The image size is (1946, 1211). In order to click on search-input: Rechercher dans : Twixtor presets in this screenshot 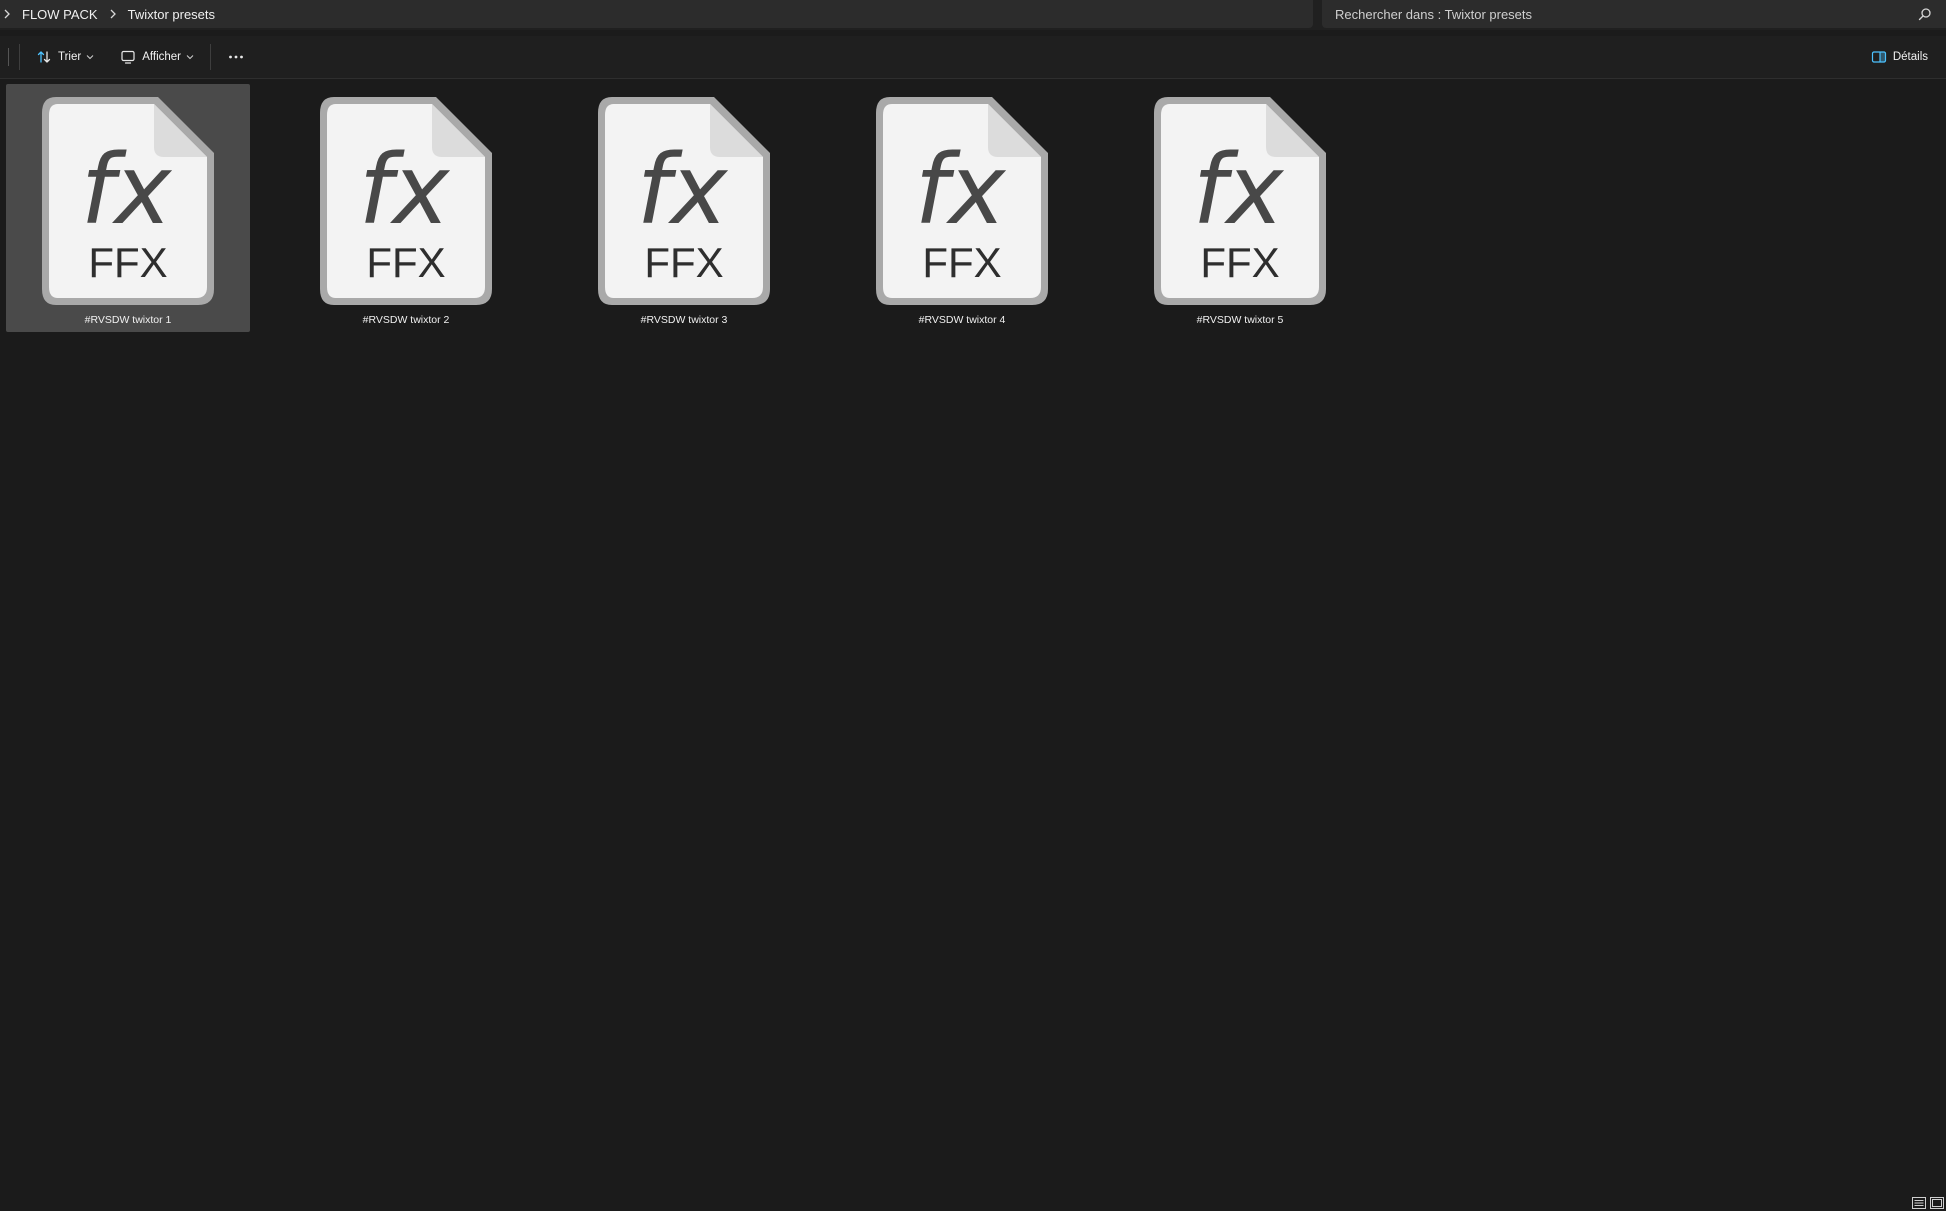, I will do `click(1634, 14)`.